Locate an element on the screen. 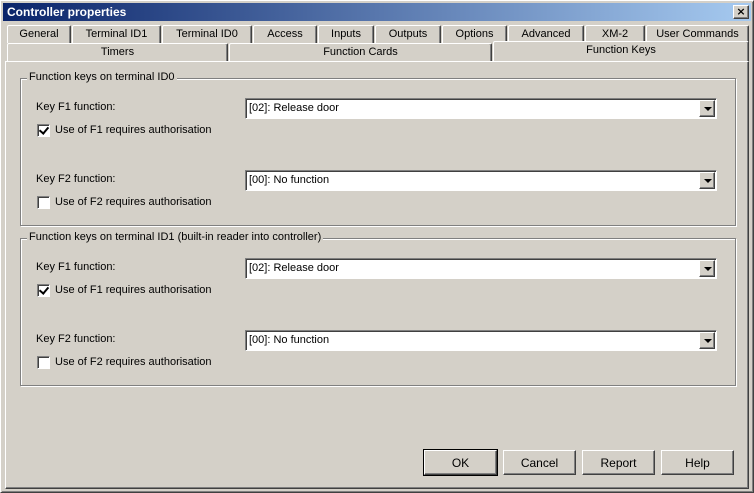 The image size is (754, 493). tab-terminal-id1: Terminal ID1 is located at coordinates (116, 34).